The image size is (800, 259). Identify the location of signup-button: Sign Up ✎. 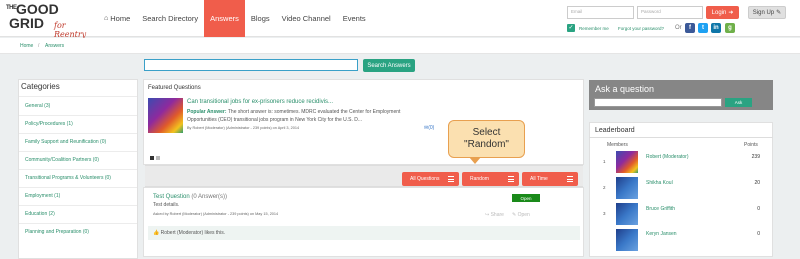
(767, 12).